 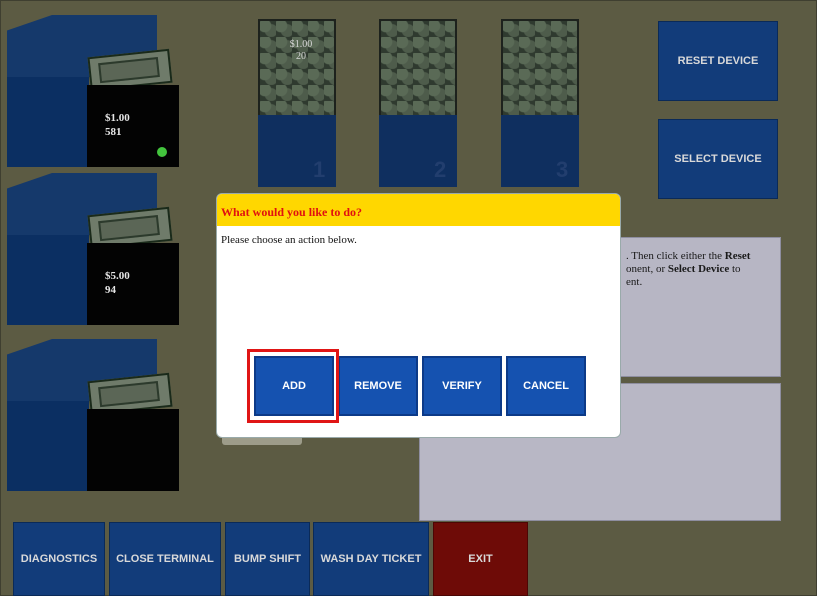 I want to click on instructions-select-bold: Select Device, so click(x=698, y=269).